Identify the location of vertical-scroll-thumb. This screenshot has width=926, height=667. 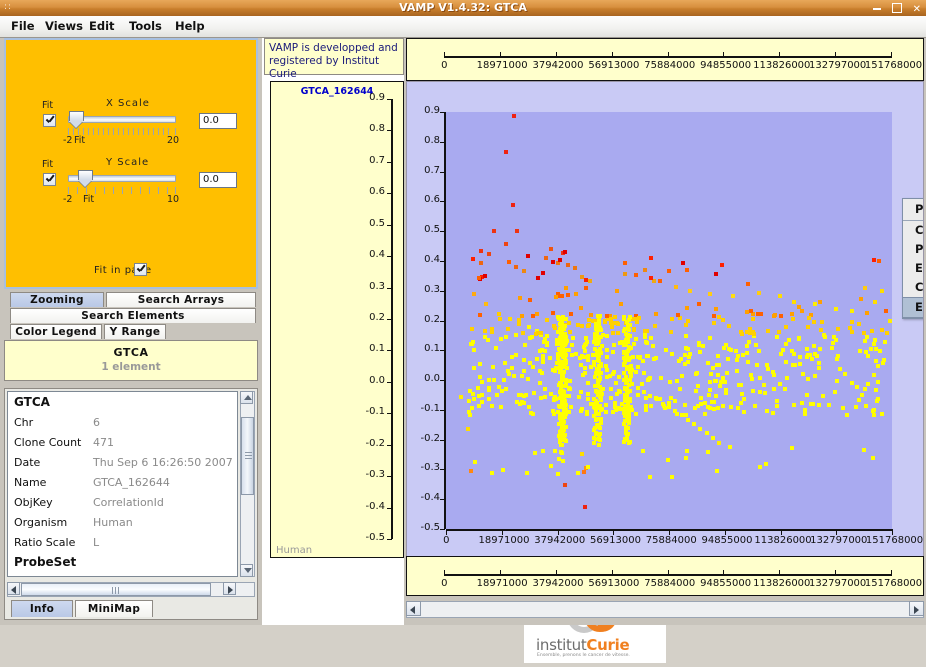
(247, 456).